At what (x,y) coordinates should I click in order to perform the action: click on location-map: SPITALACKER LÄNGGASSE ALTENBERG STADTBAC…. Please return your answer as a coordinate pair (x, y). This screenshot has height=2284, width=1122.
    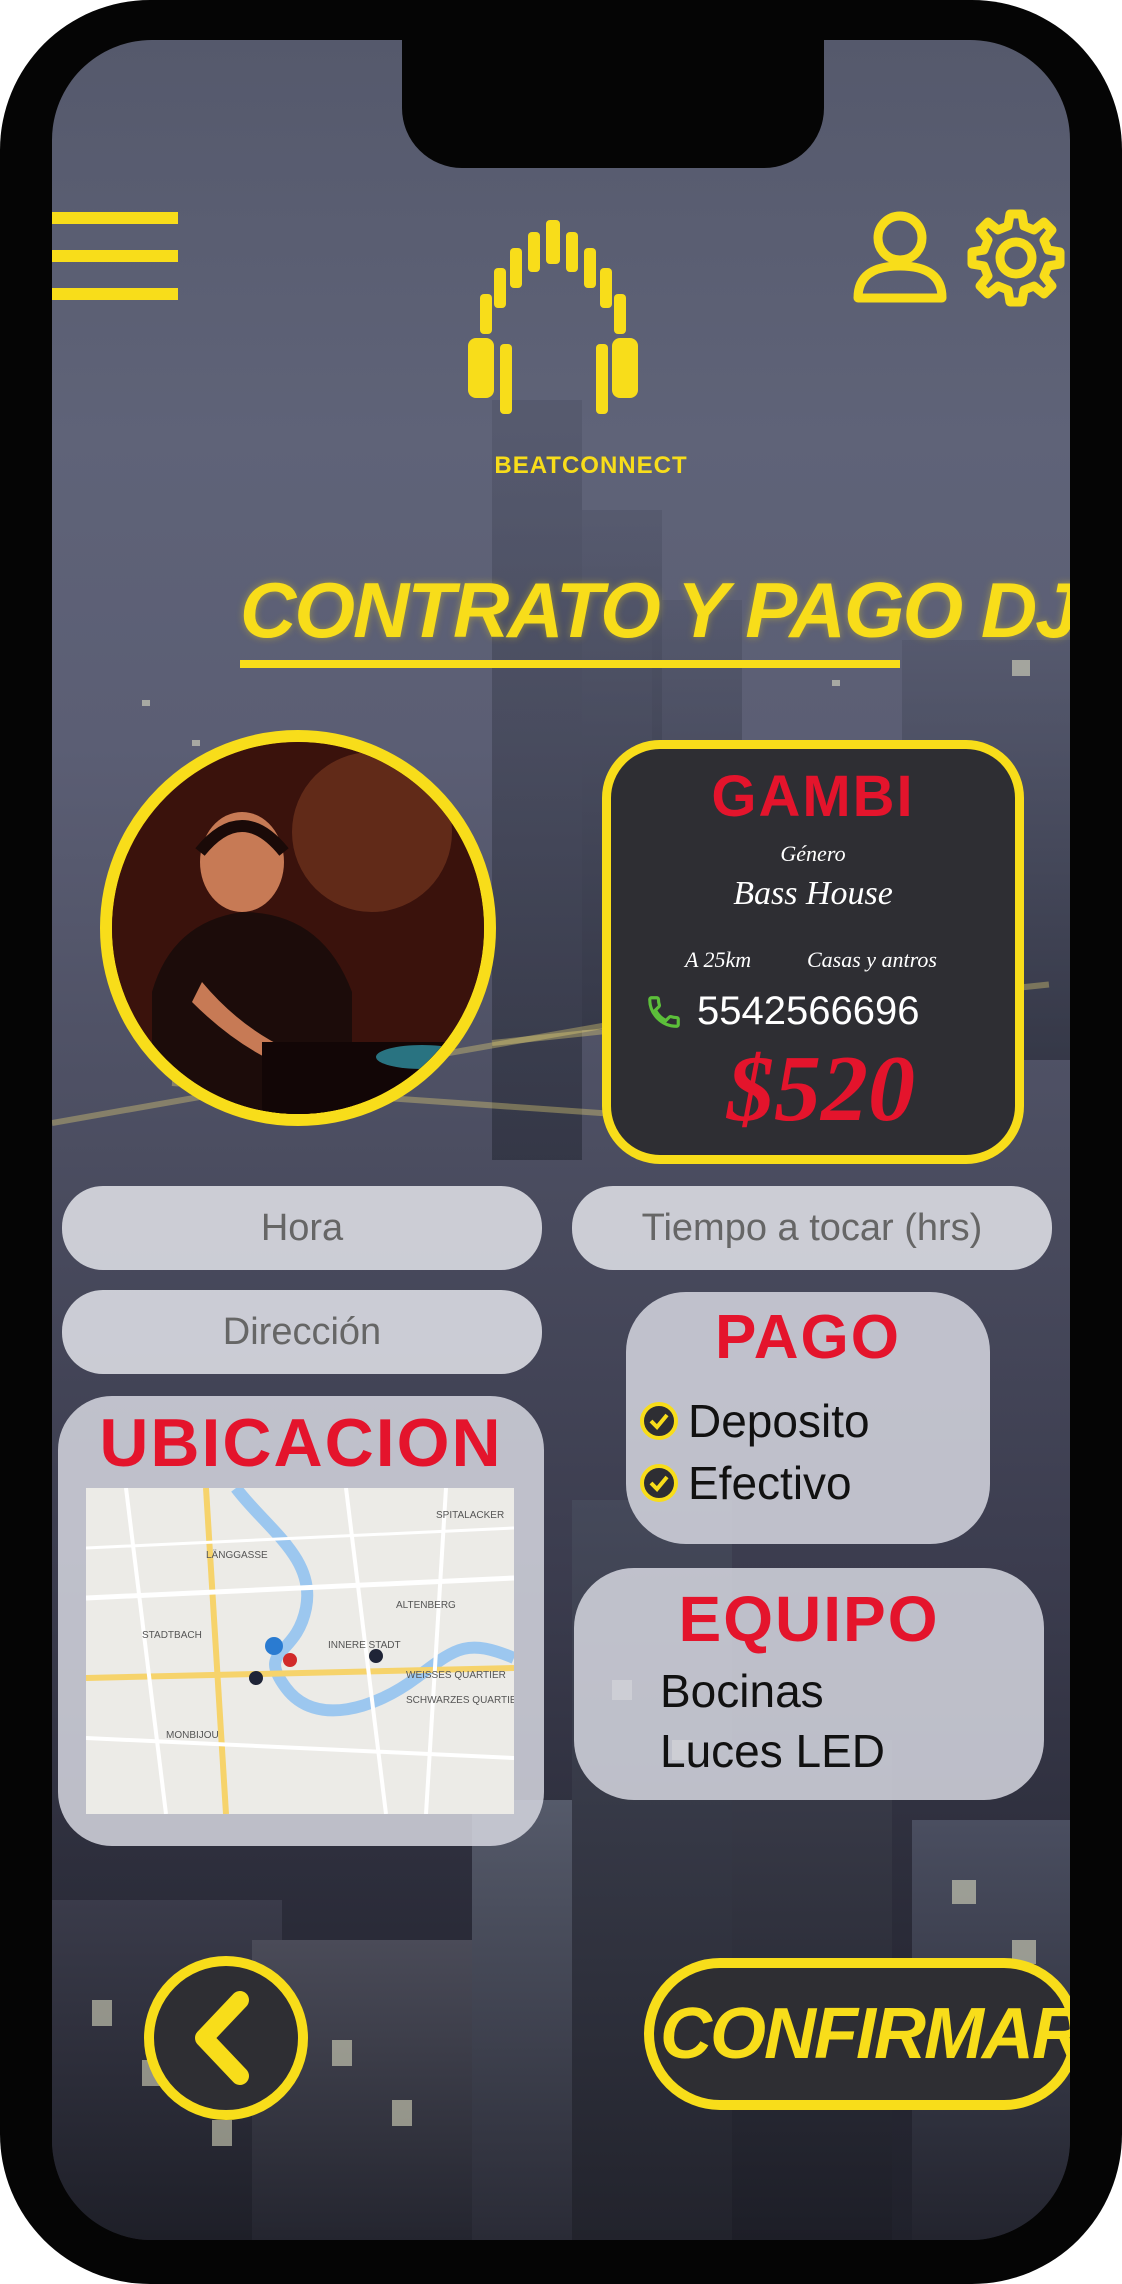
    Looking at the image, I should click on (300, 1651).